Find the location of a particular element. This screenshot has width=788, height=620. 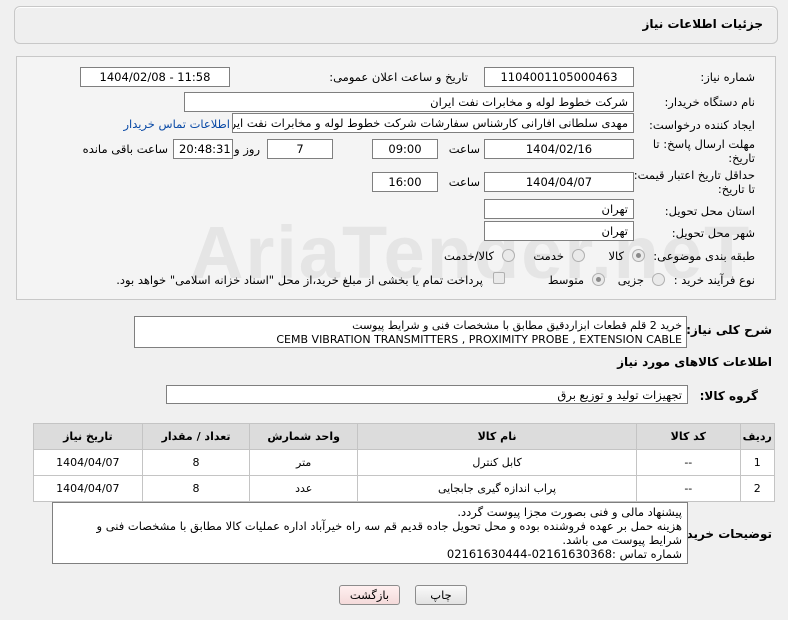

category-label: طبقه بندی موضوعی: is located at coordinates (704, 256).